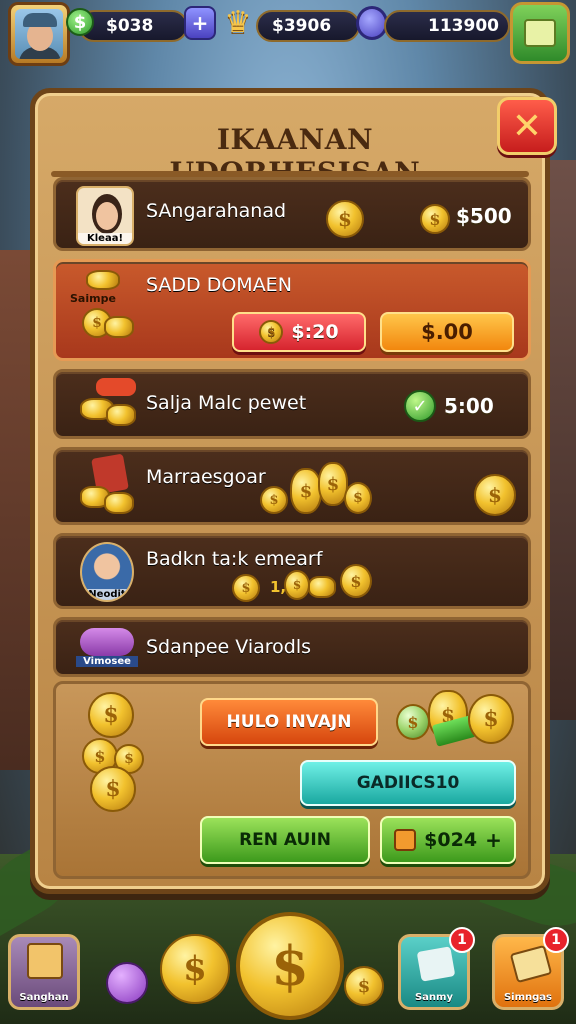 This screenshot has height=1024, width=576. I want to click on money-value: $038, so click(130, 26).